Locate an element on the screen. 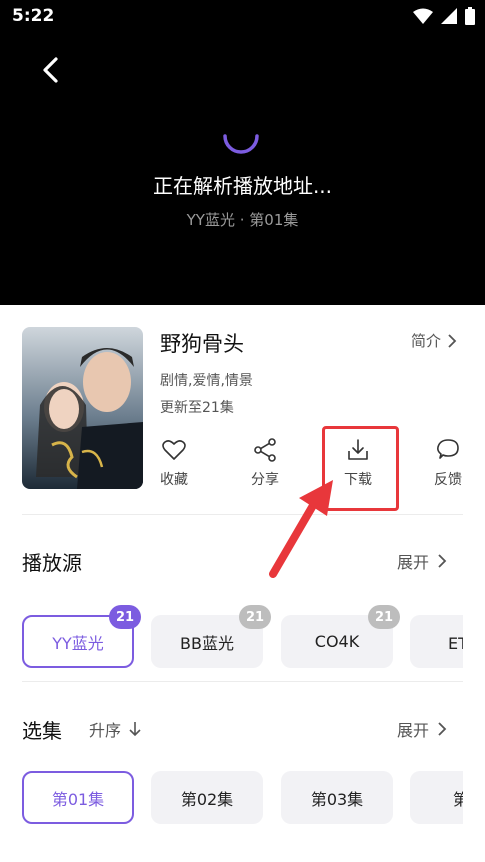  episode-chip-label: 第03集 is located at coordinates (337, 799).